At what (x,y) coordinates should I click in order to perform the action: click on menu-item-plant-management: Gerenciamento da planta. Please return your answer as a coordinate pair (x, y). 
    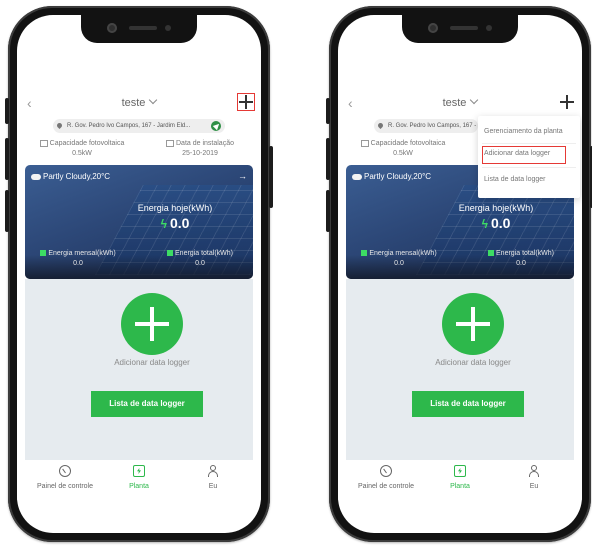
    Looking at the image, I should click on (529, 132).